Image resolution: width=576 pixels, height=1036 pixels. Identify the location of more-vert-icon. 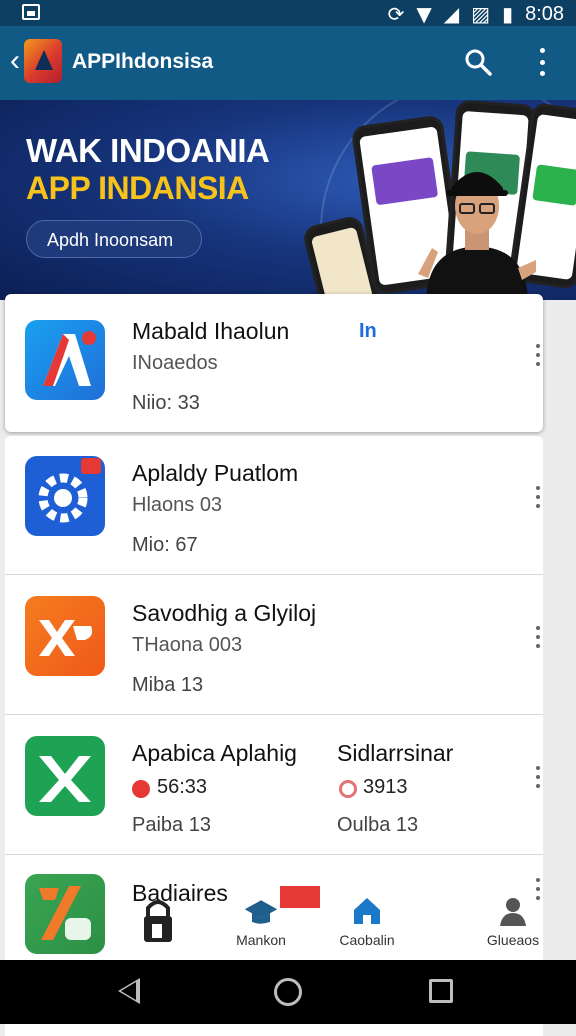
(542, 62).